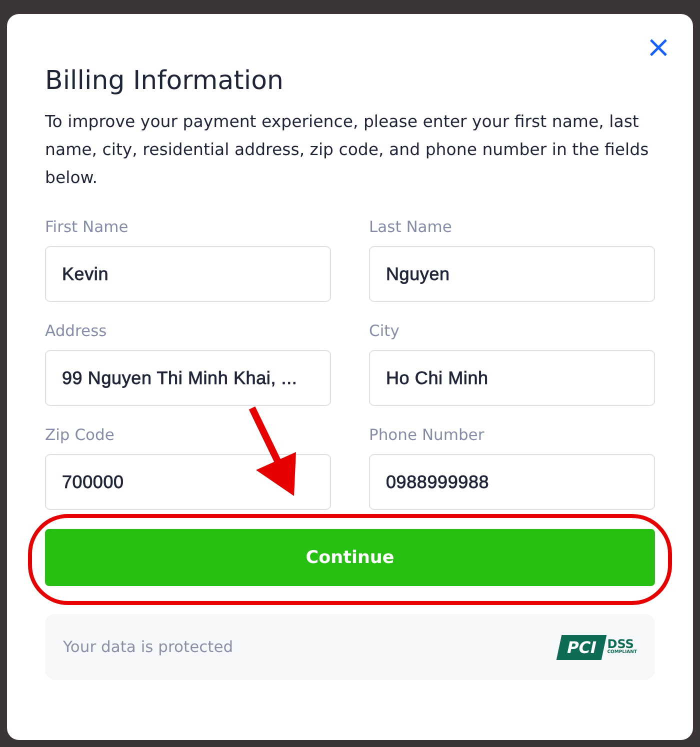 Image resolution: width=700 pixels, height=747 pixels. What do you see at coordinates (384, 331) in the screenshot?
I see `field-label: City` at bounding box center [384, 331].